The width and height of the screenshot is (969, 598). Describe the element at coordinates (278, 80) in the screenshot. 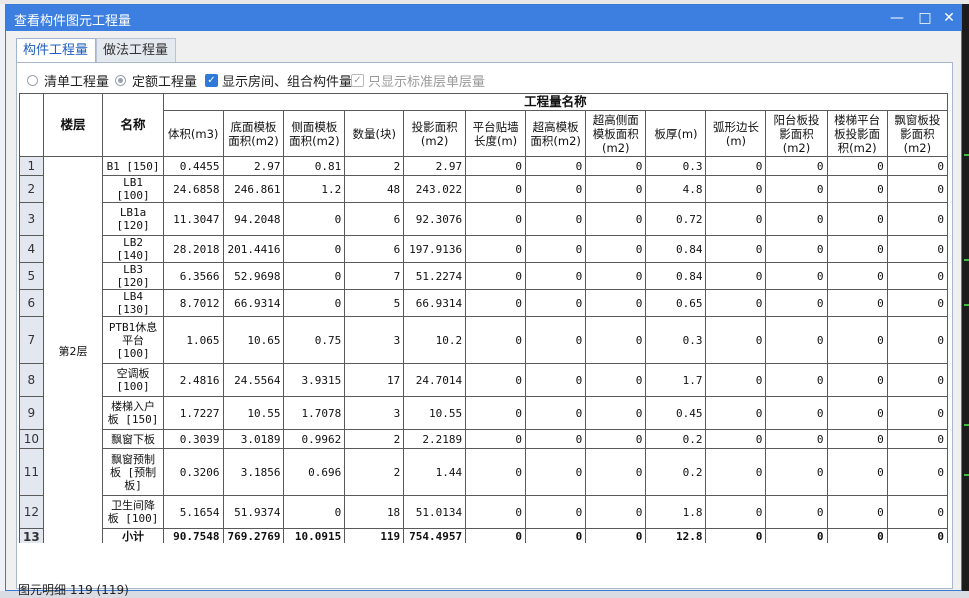

I see `checkbox-show-rooms: ✓ 显示房间、组合构件量` at that location.